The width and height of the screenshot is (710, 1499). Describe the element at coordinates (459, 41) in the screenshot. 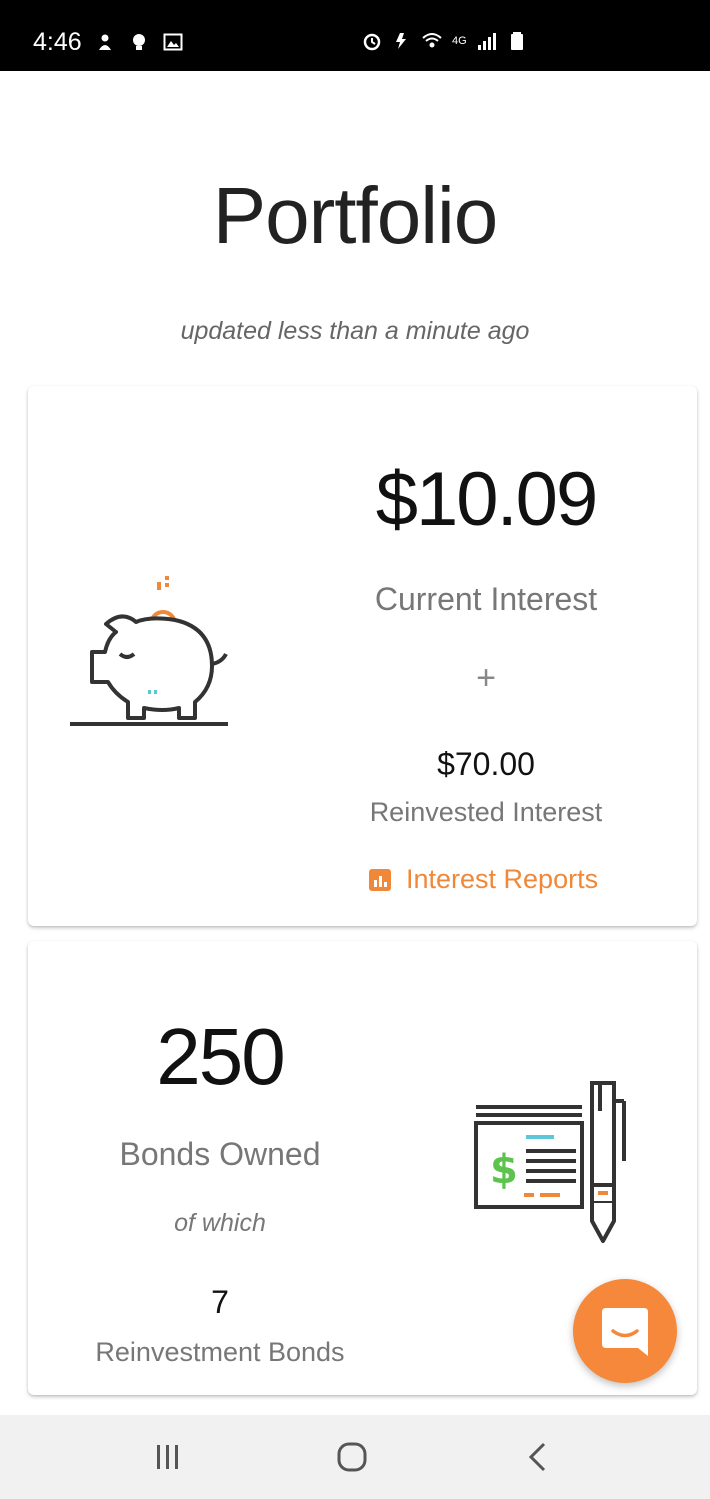

I see `network-type-label: 4G` at that location.